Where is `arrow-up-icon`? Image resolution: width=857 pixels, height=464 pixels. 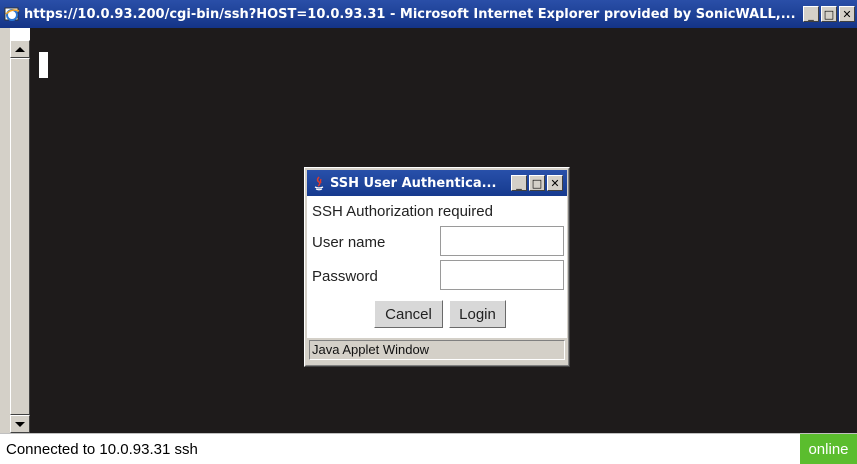 arrow-up-icon is located at coordinates (20, 49).